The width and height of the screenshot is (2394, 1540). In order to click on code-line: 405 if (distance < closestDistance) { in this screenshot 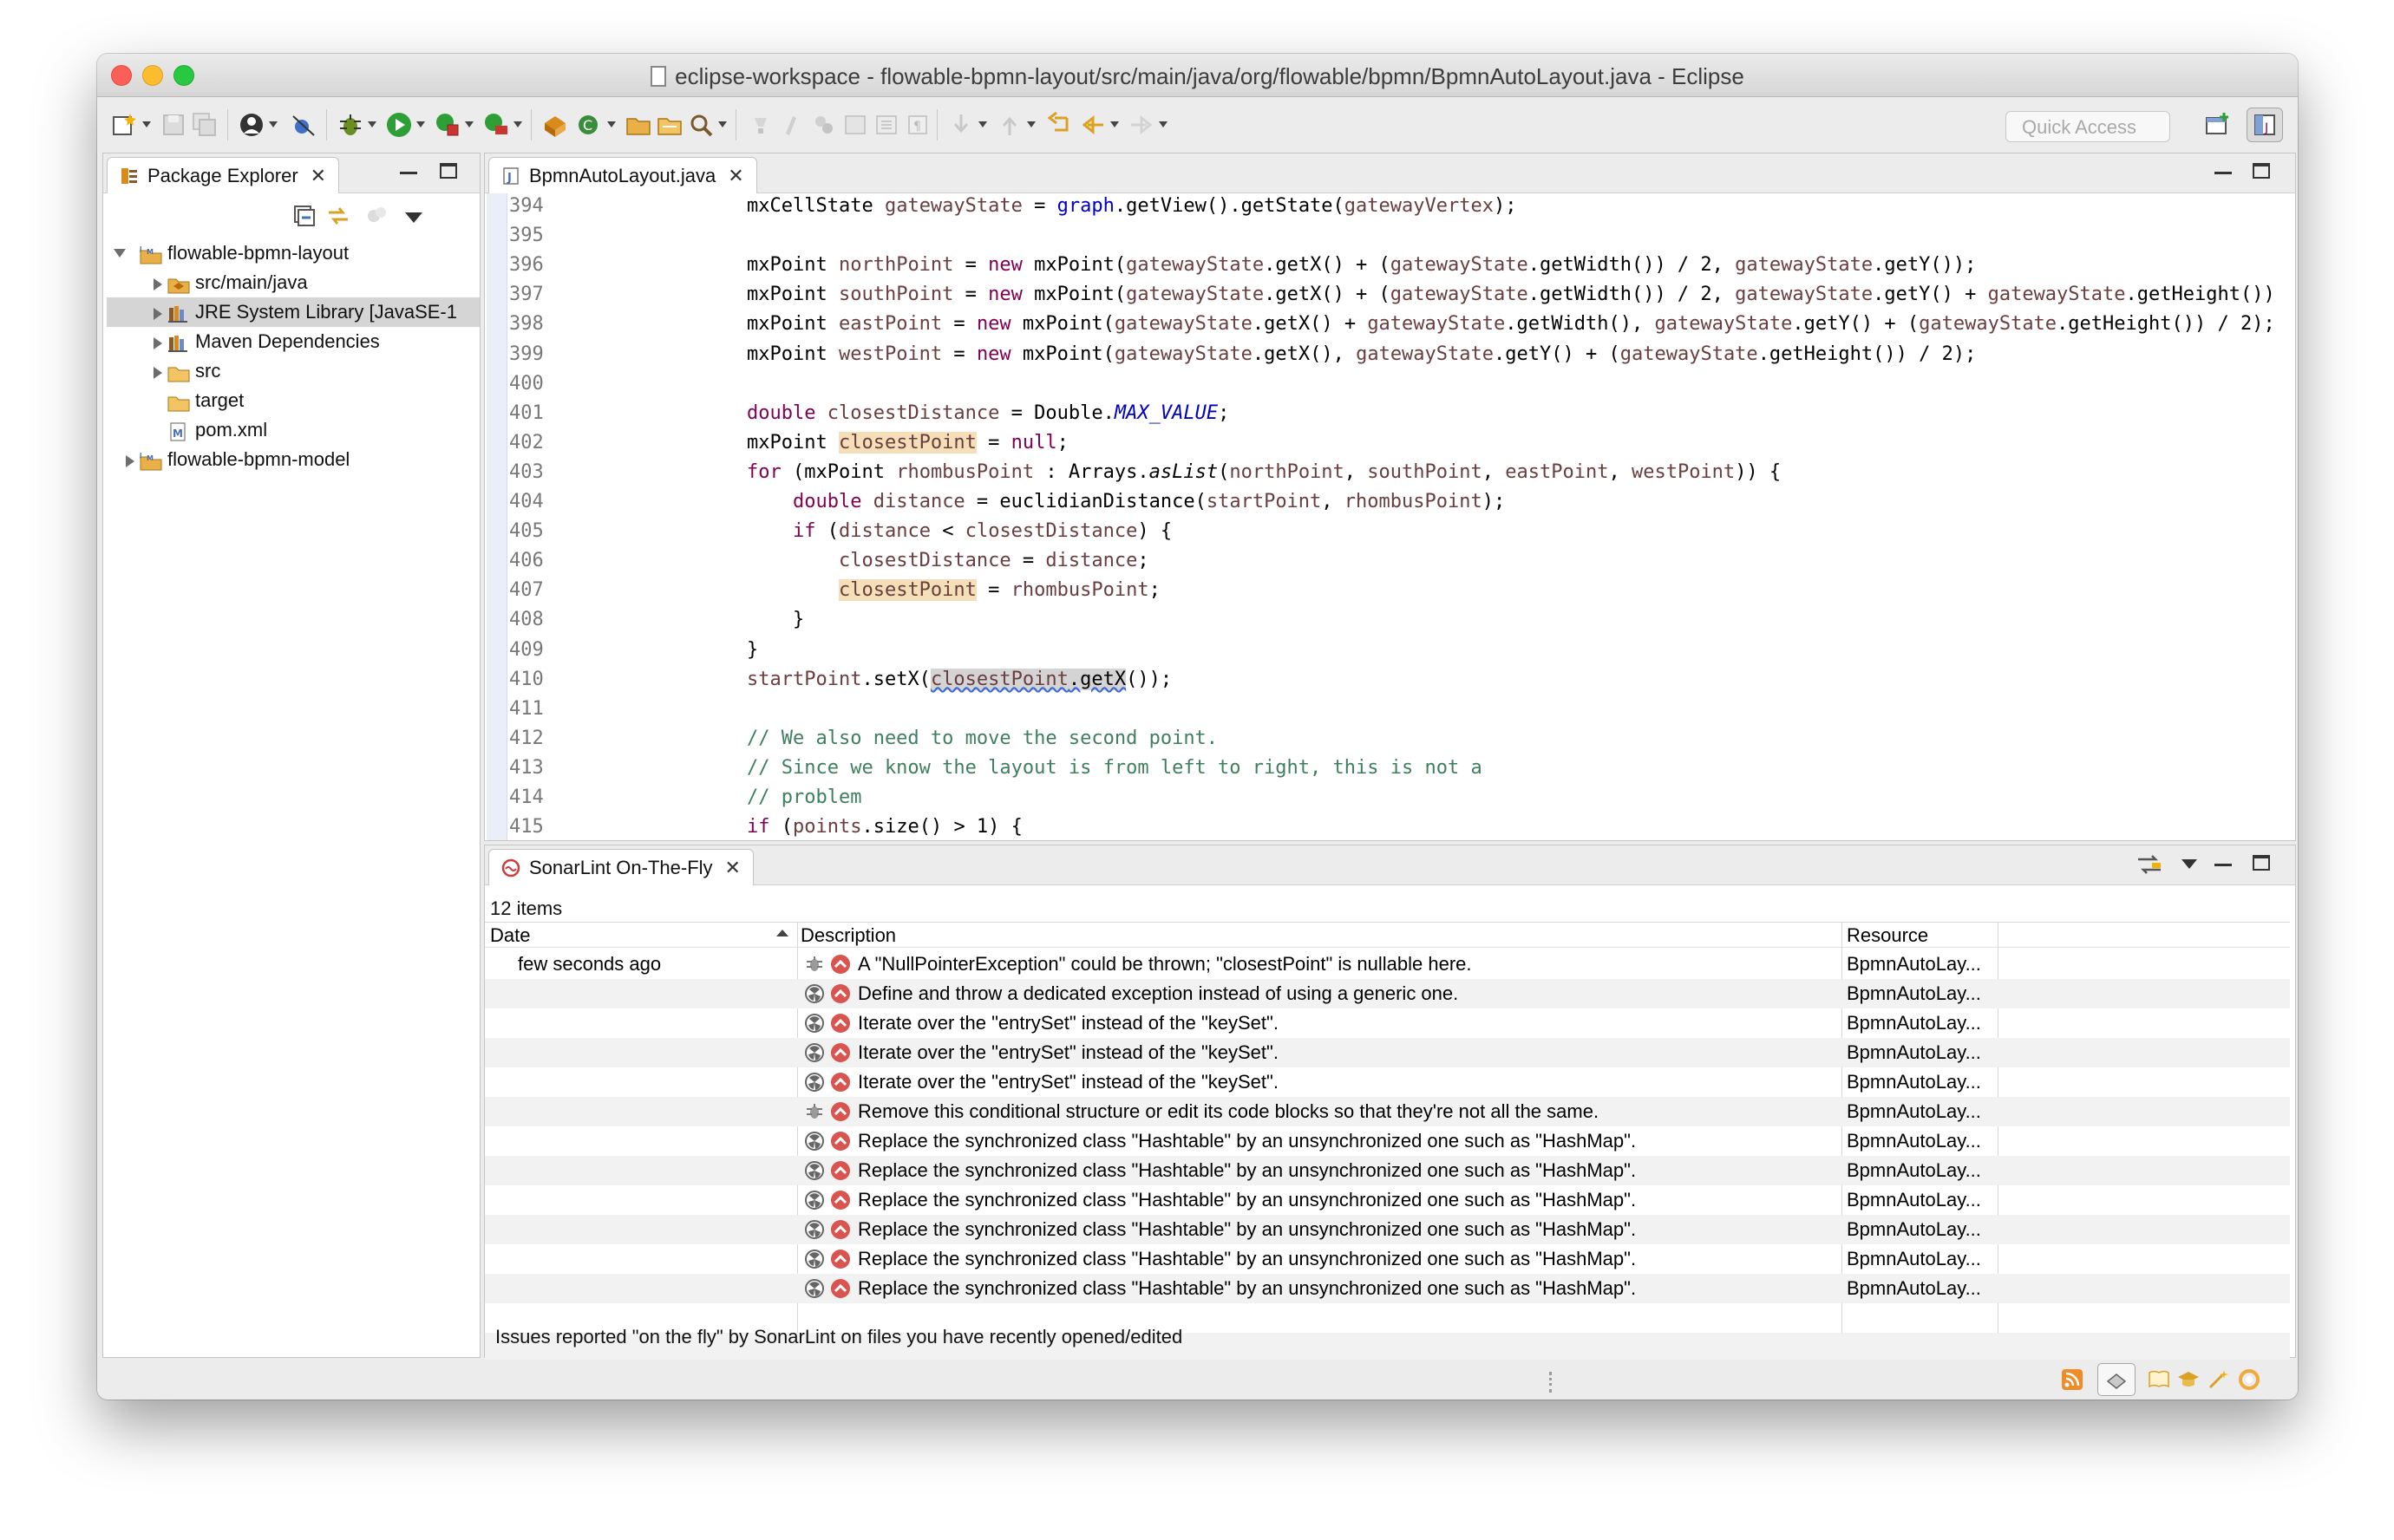, I will do `click(1390, 532)`.